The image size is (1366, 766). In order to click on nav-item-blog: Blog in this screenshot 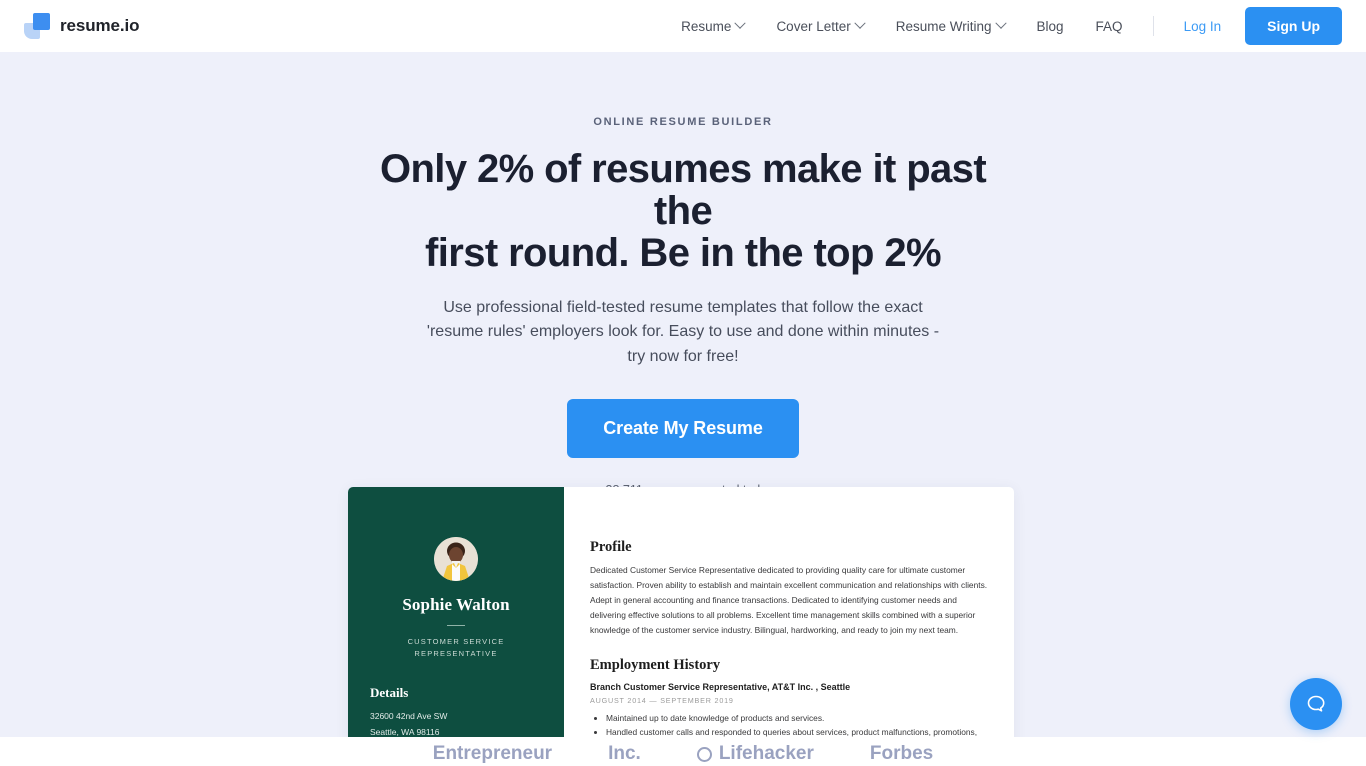, I will do `click(1050, 26)`.